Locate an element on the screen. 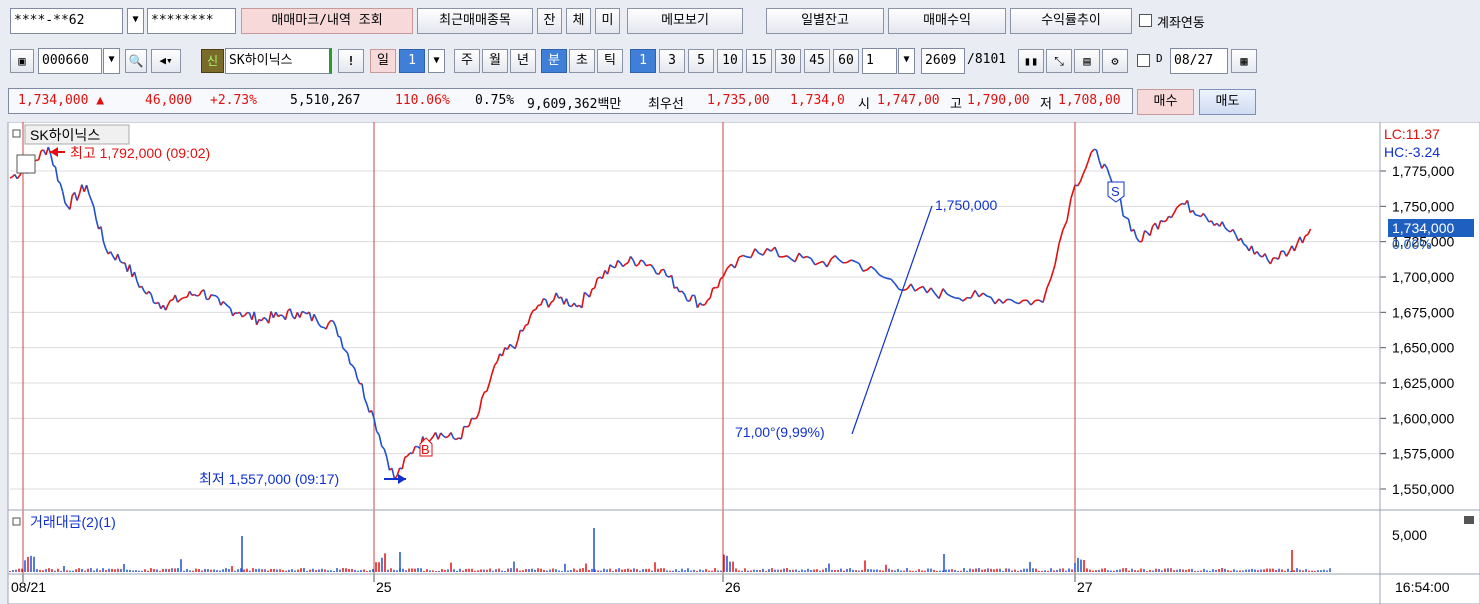  best-bid: 1,734,0 is located at coordinates (817, 100).